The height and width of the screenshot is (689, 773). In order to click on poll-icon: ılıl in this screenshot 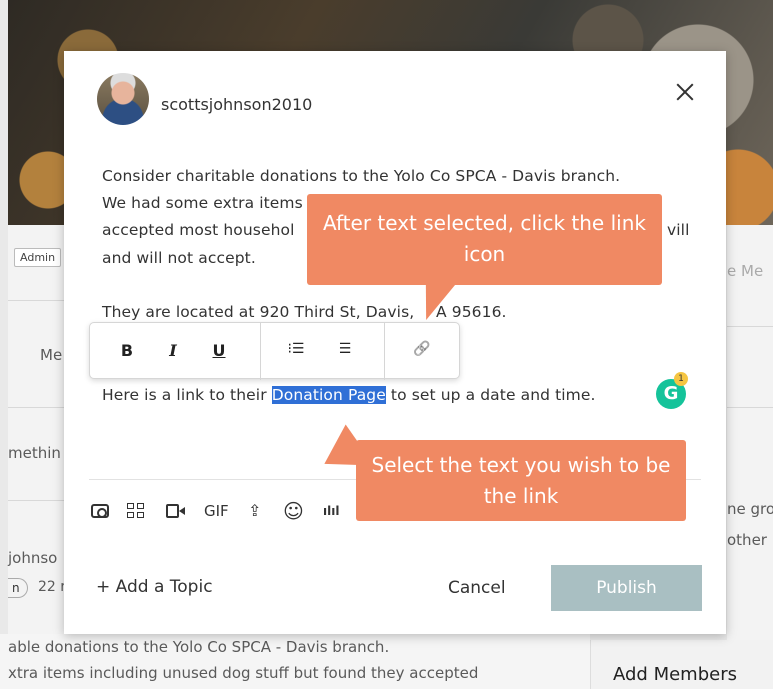, I will do `click(331, 511)`.